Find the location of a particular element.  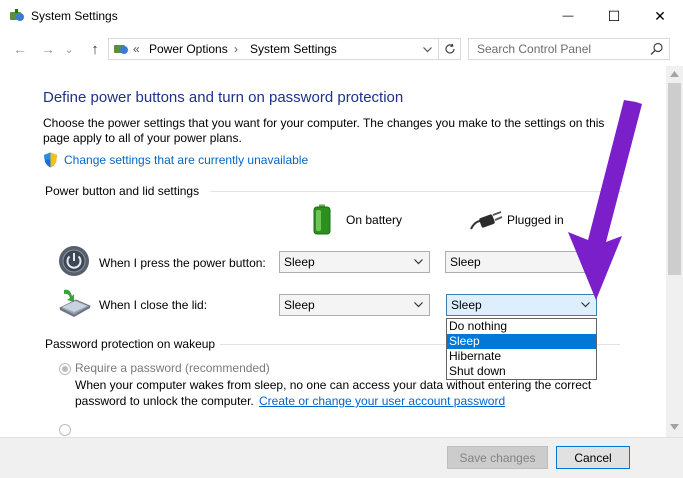

search-input: Search Control Panel is located at coordinates (534, 49).